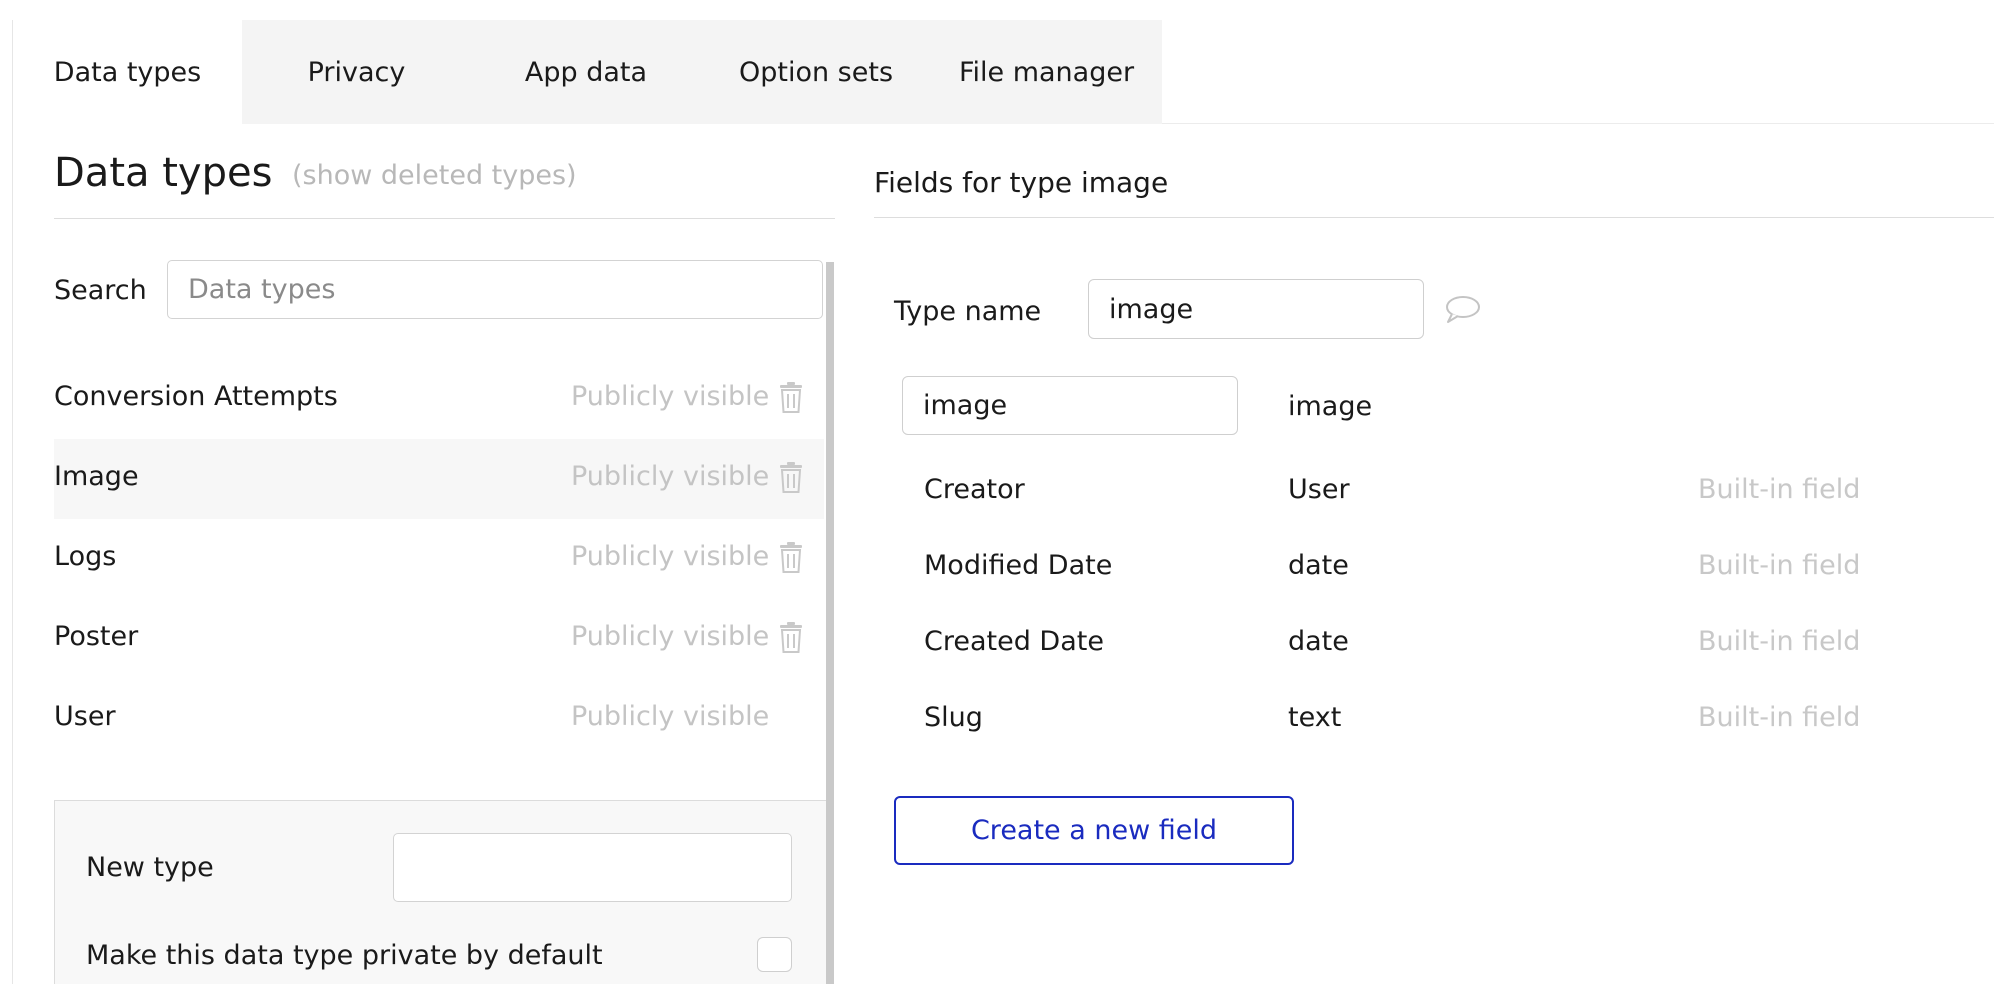 Image resolution: width=1994 pixels, height=984 pixels. Describe the element at coordinates (495, 289) in the screenshot. I see `search-input` at that location.